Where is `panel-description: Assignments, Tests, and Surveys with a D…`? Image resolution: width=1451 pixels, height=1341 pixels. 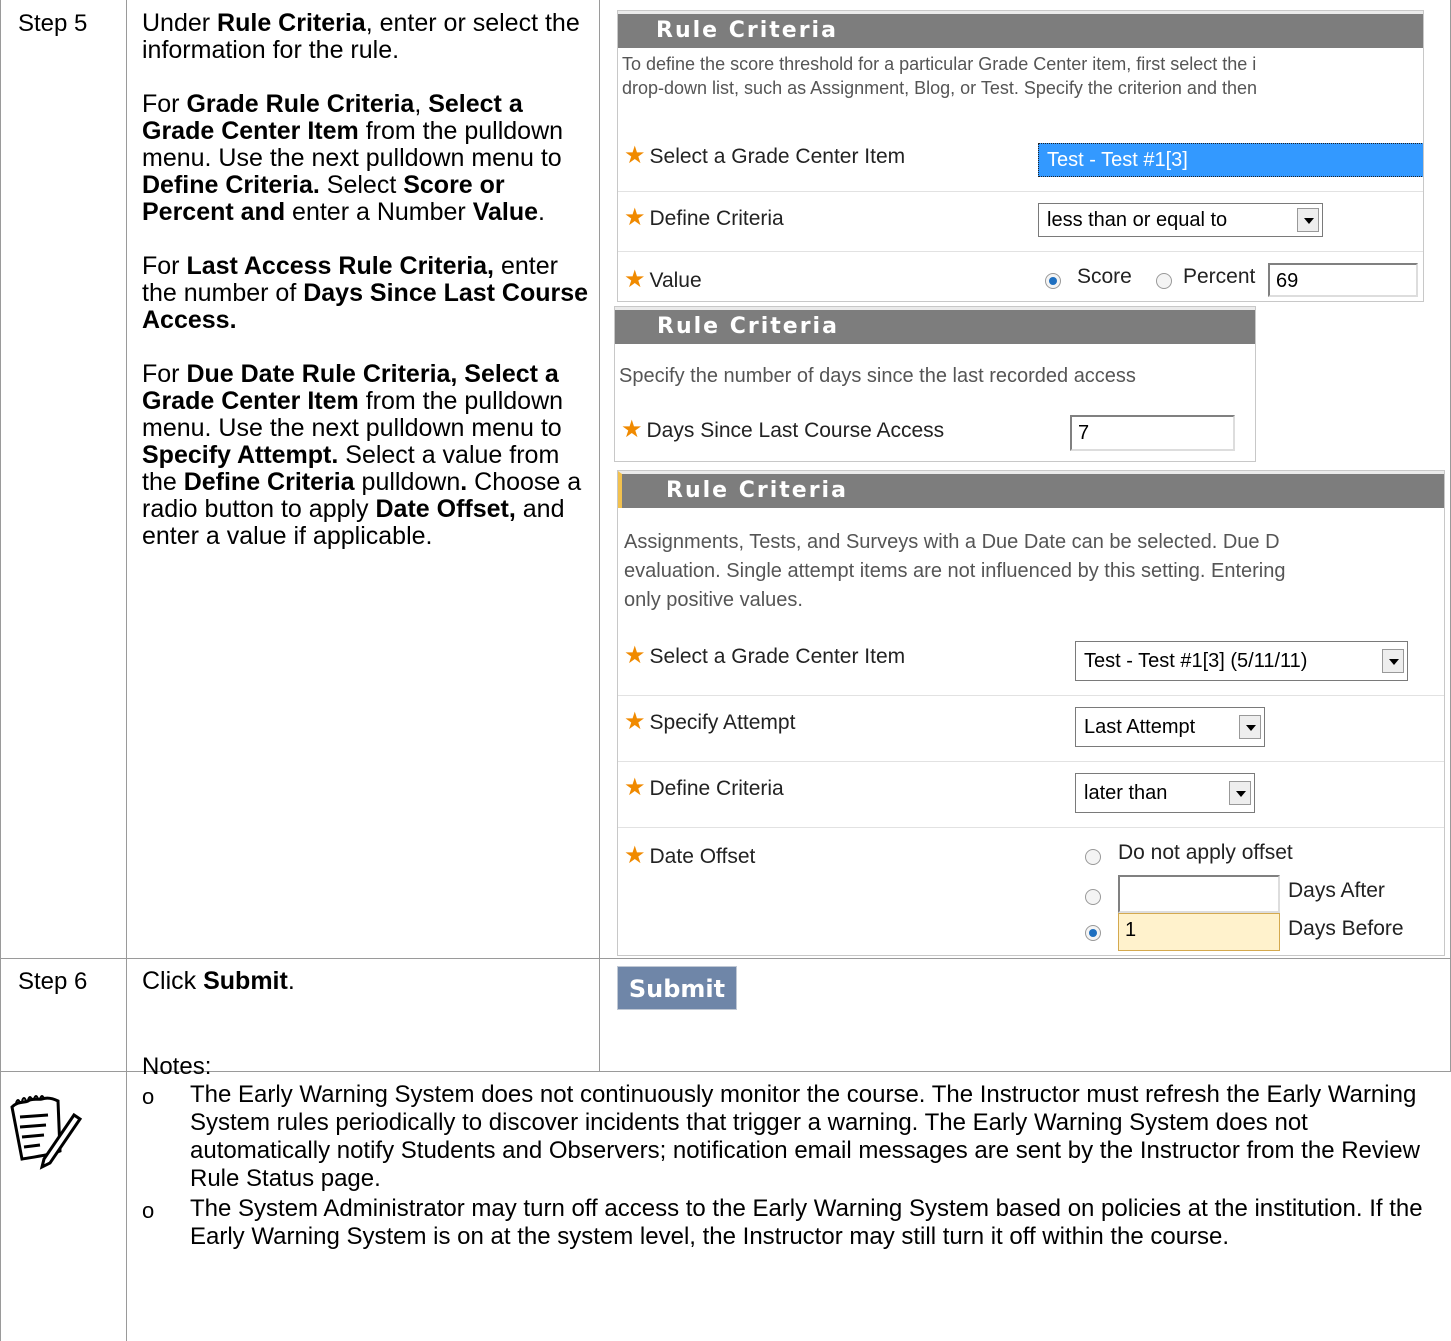 panel-description: Assignments, Tests, and Surveys with a D… is located at coordinates (955, 571).